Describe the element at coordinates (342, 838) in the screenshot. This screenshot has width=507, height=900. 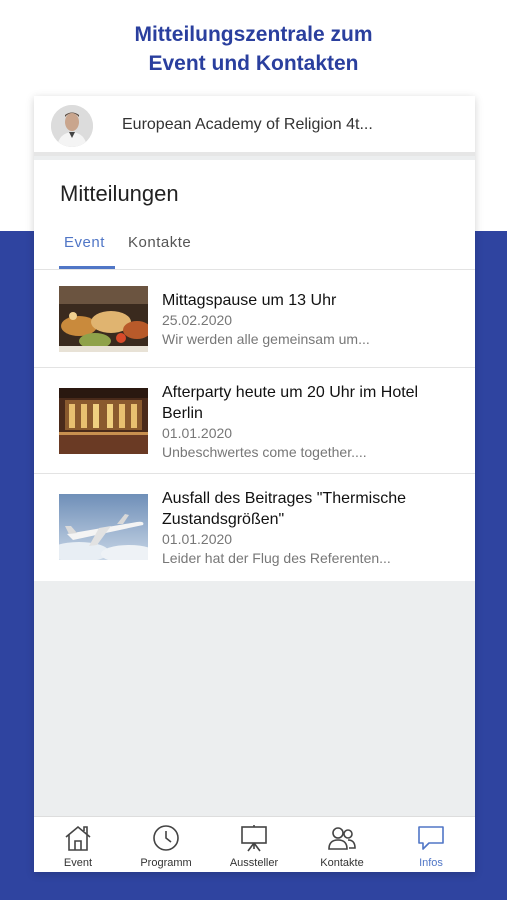
I see `people-icon` at that location.